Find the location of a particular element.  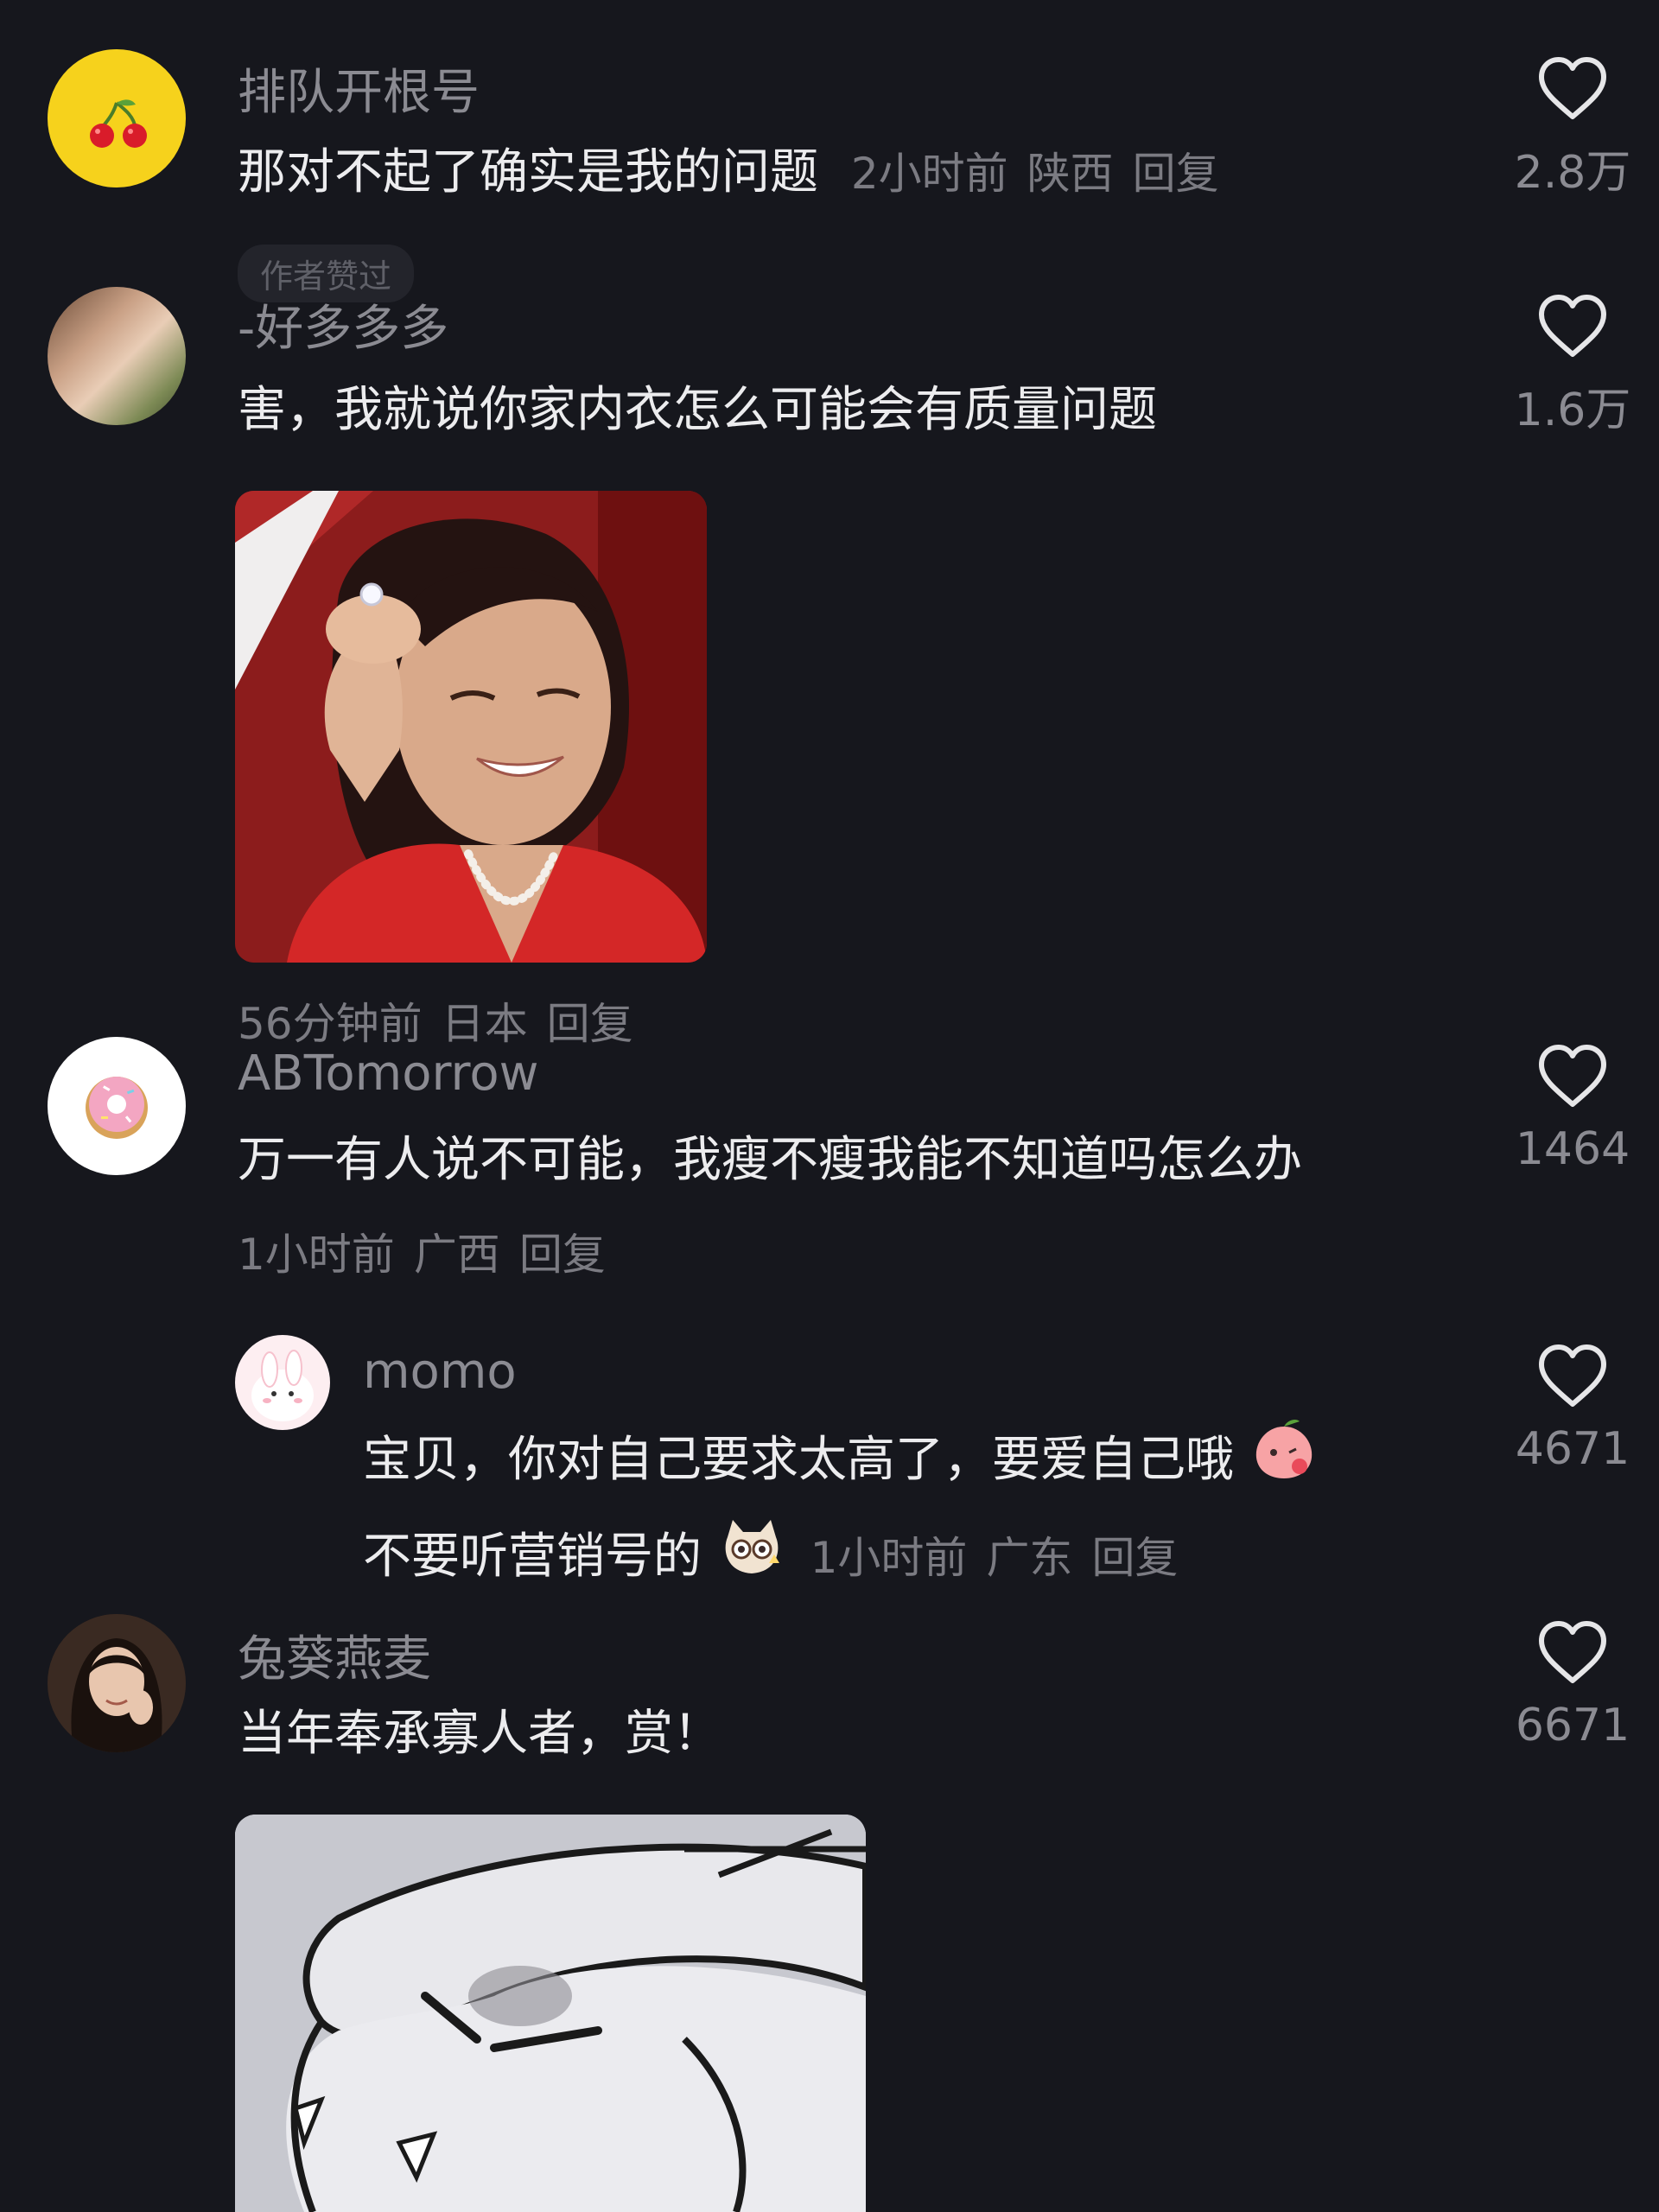

comment-image is located at coordinates (550, 2013).